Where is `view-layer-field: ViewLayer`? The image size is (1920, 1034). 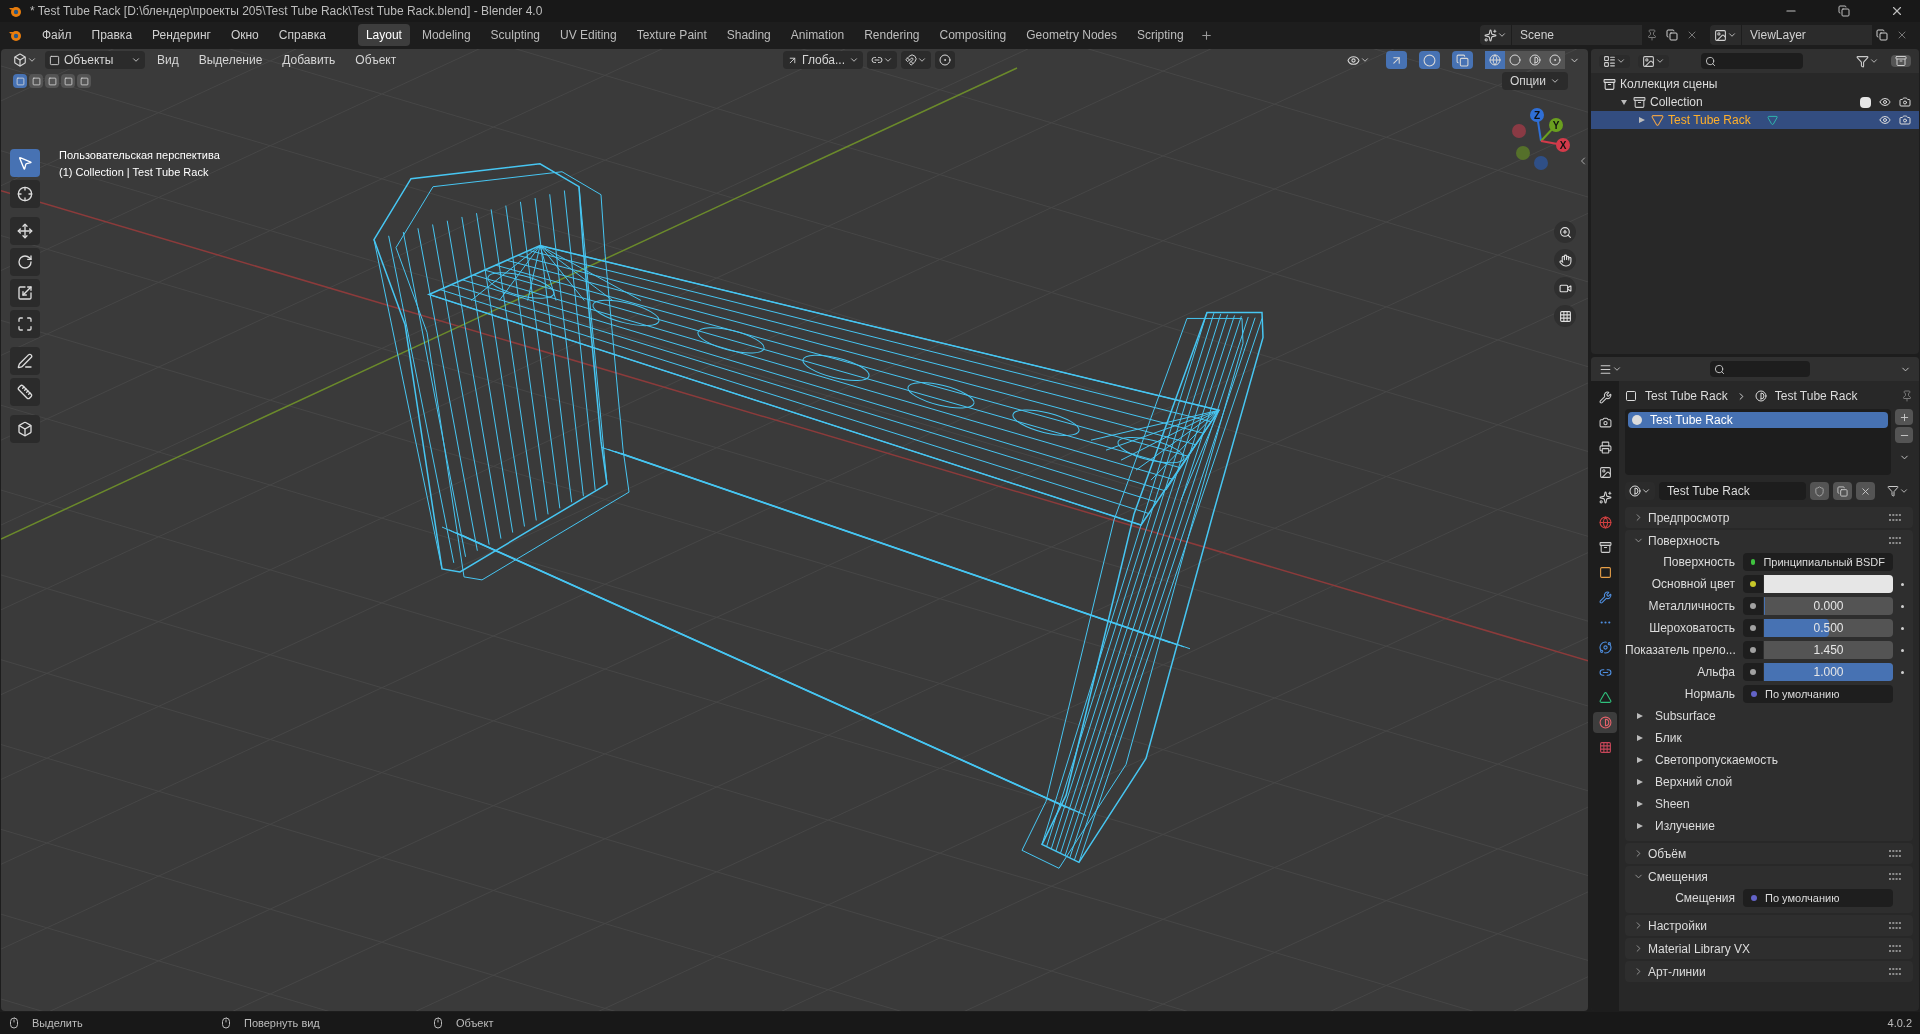 view-layer-field: ViewLayer is located at coordinates (1807, 35).